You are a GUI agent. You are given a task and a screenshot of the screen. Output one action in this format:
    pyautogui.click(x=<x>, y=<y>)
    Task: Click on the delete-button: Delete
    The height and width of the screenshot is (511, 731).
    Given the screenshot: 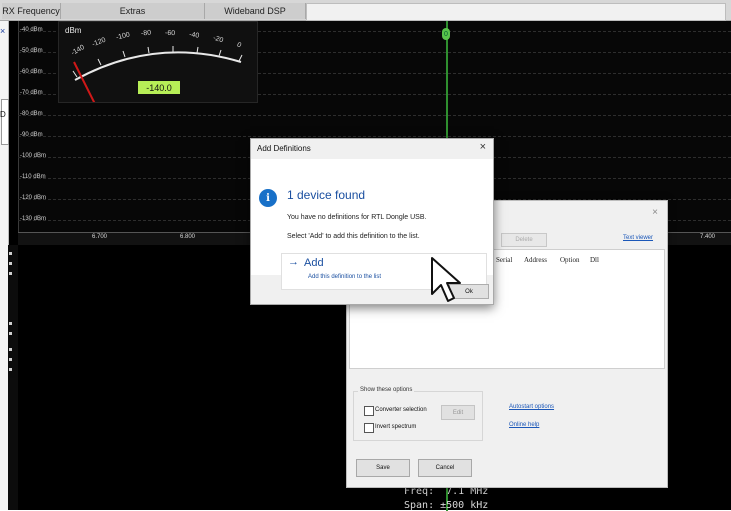 What is the action you would take?
    pyautogui.click(x=524, y=240)
    